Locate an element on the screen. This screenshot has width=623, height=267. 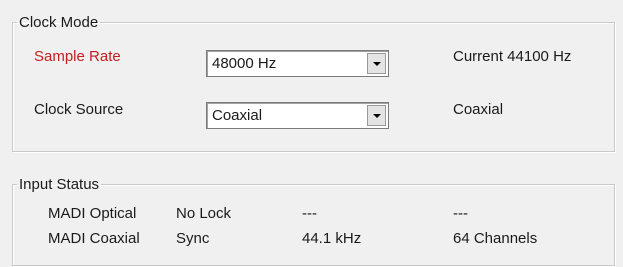
input-channels: 64 Channels is located at coordinates (495, 238).